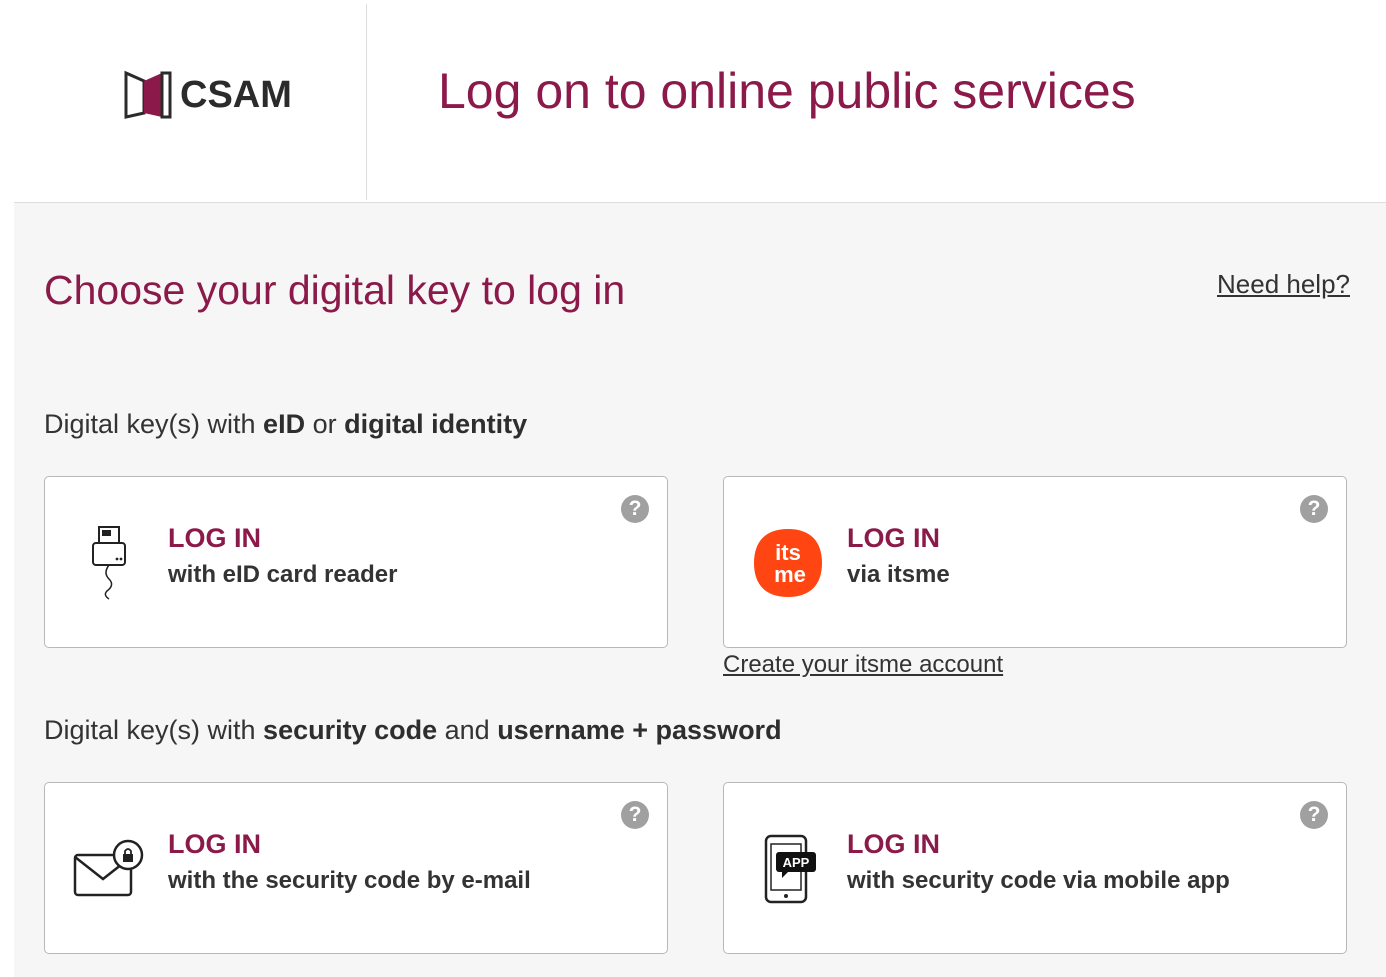 The image size is (1386, 977). Describe the element at coordinates (796, 862) in the screenshot. I see `app-badge-text: APP` at that location.